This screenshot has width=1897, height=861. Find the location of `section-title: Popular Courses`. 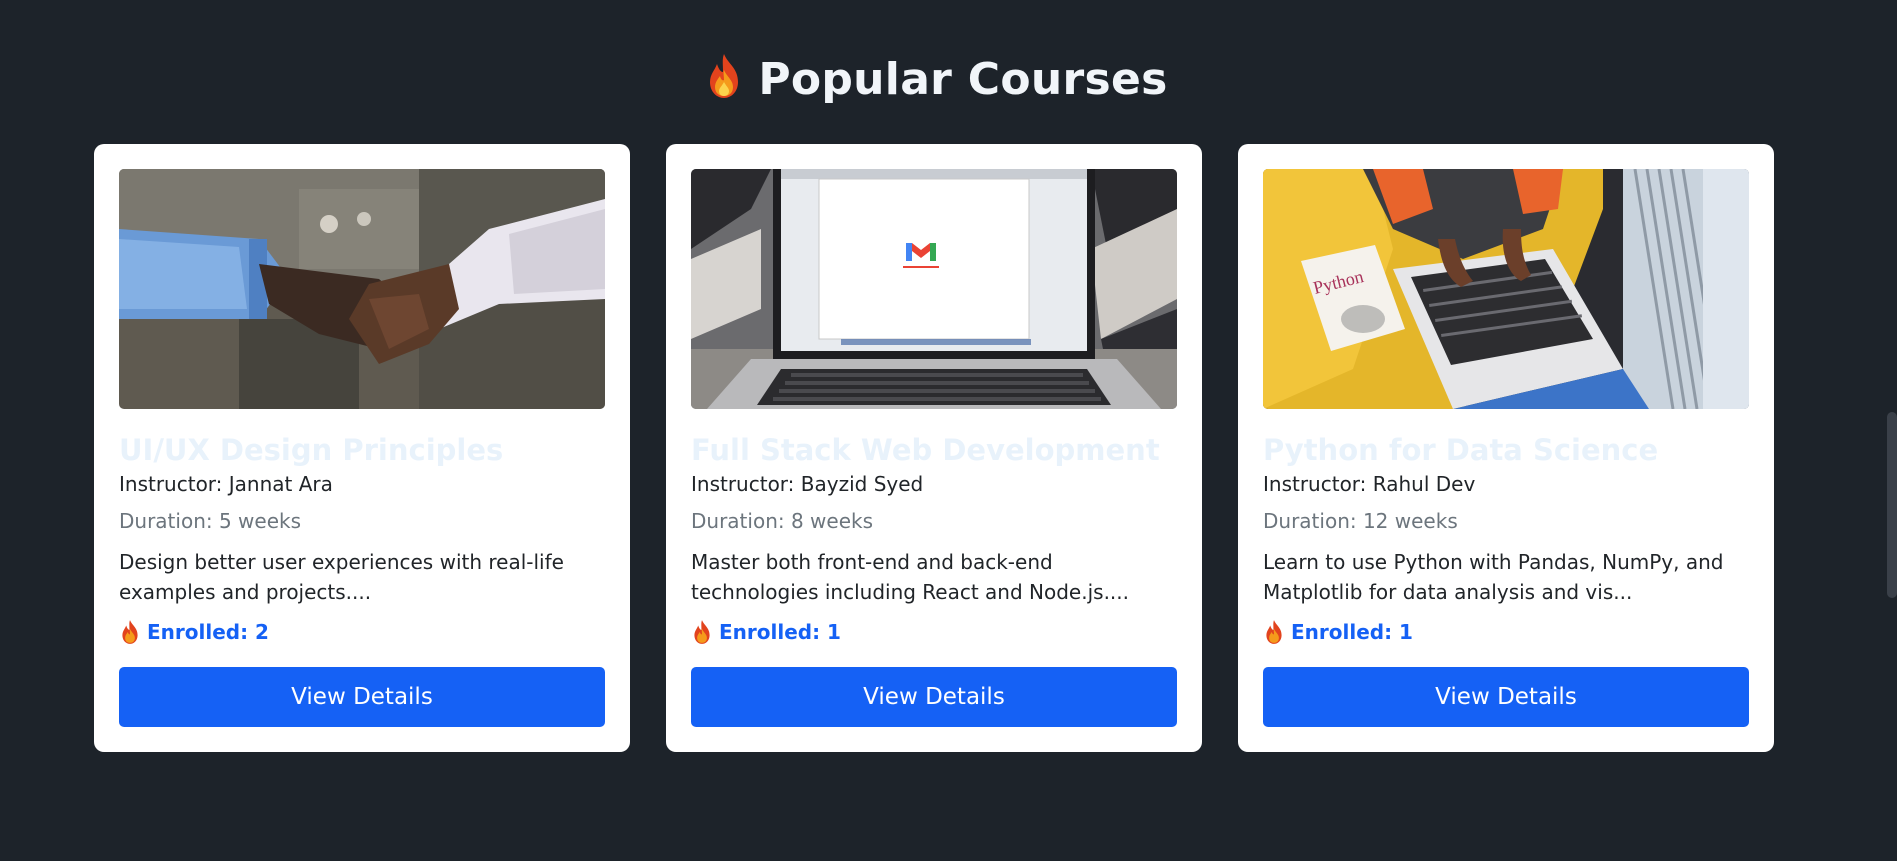

section-title: Popular Courses is located at coordinates (963, 79).